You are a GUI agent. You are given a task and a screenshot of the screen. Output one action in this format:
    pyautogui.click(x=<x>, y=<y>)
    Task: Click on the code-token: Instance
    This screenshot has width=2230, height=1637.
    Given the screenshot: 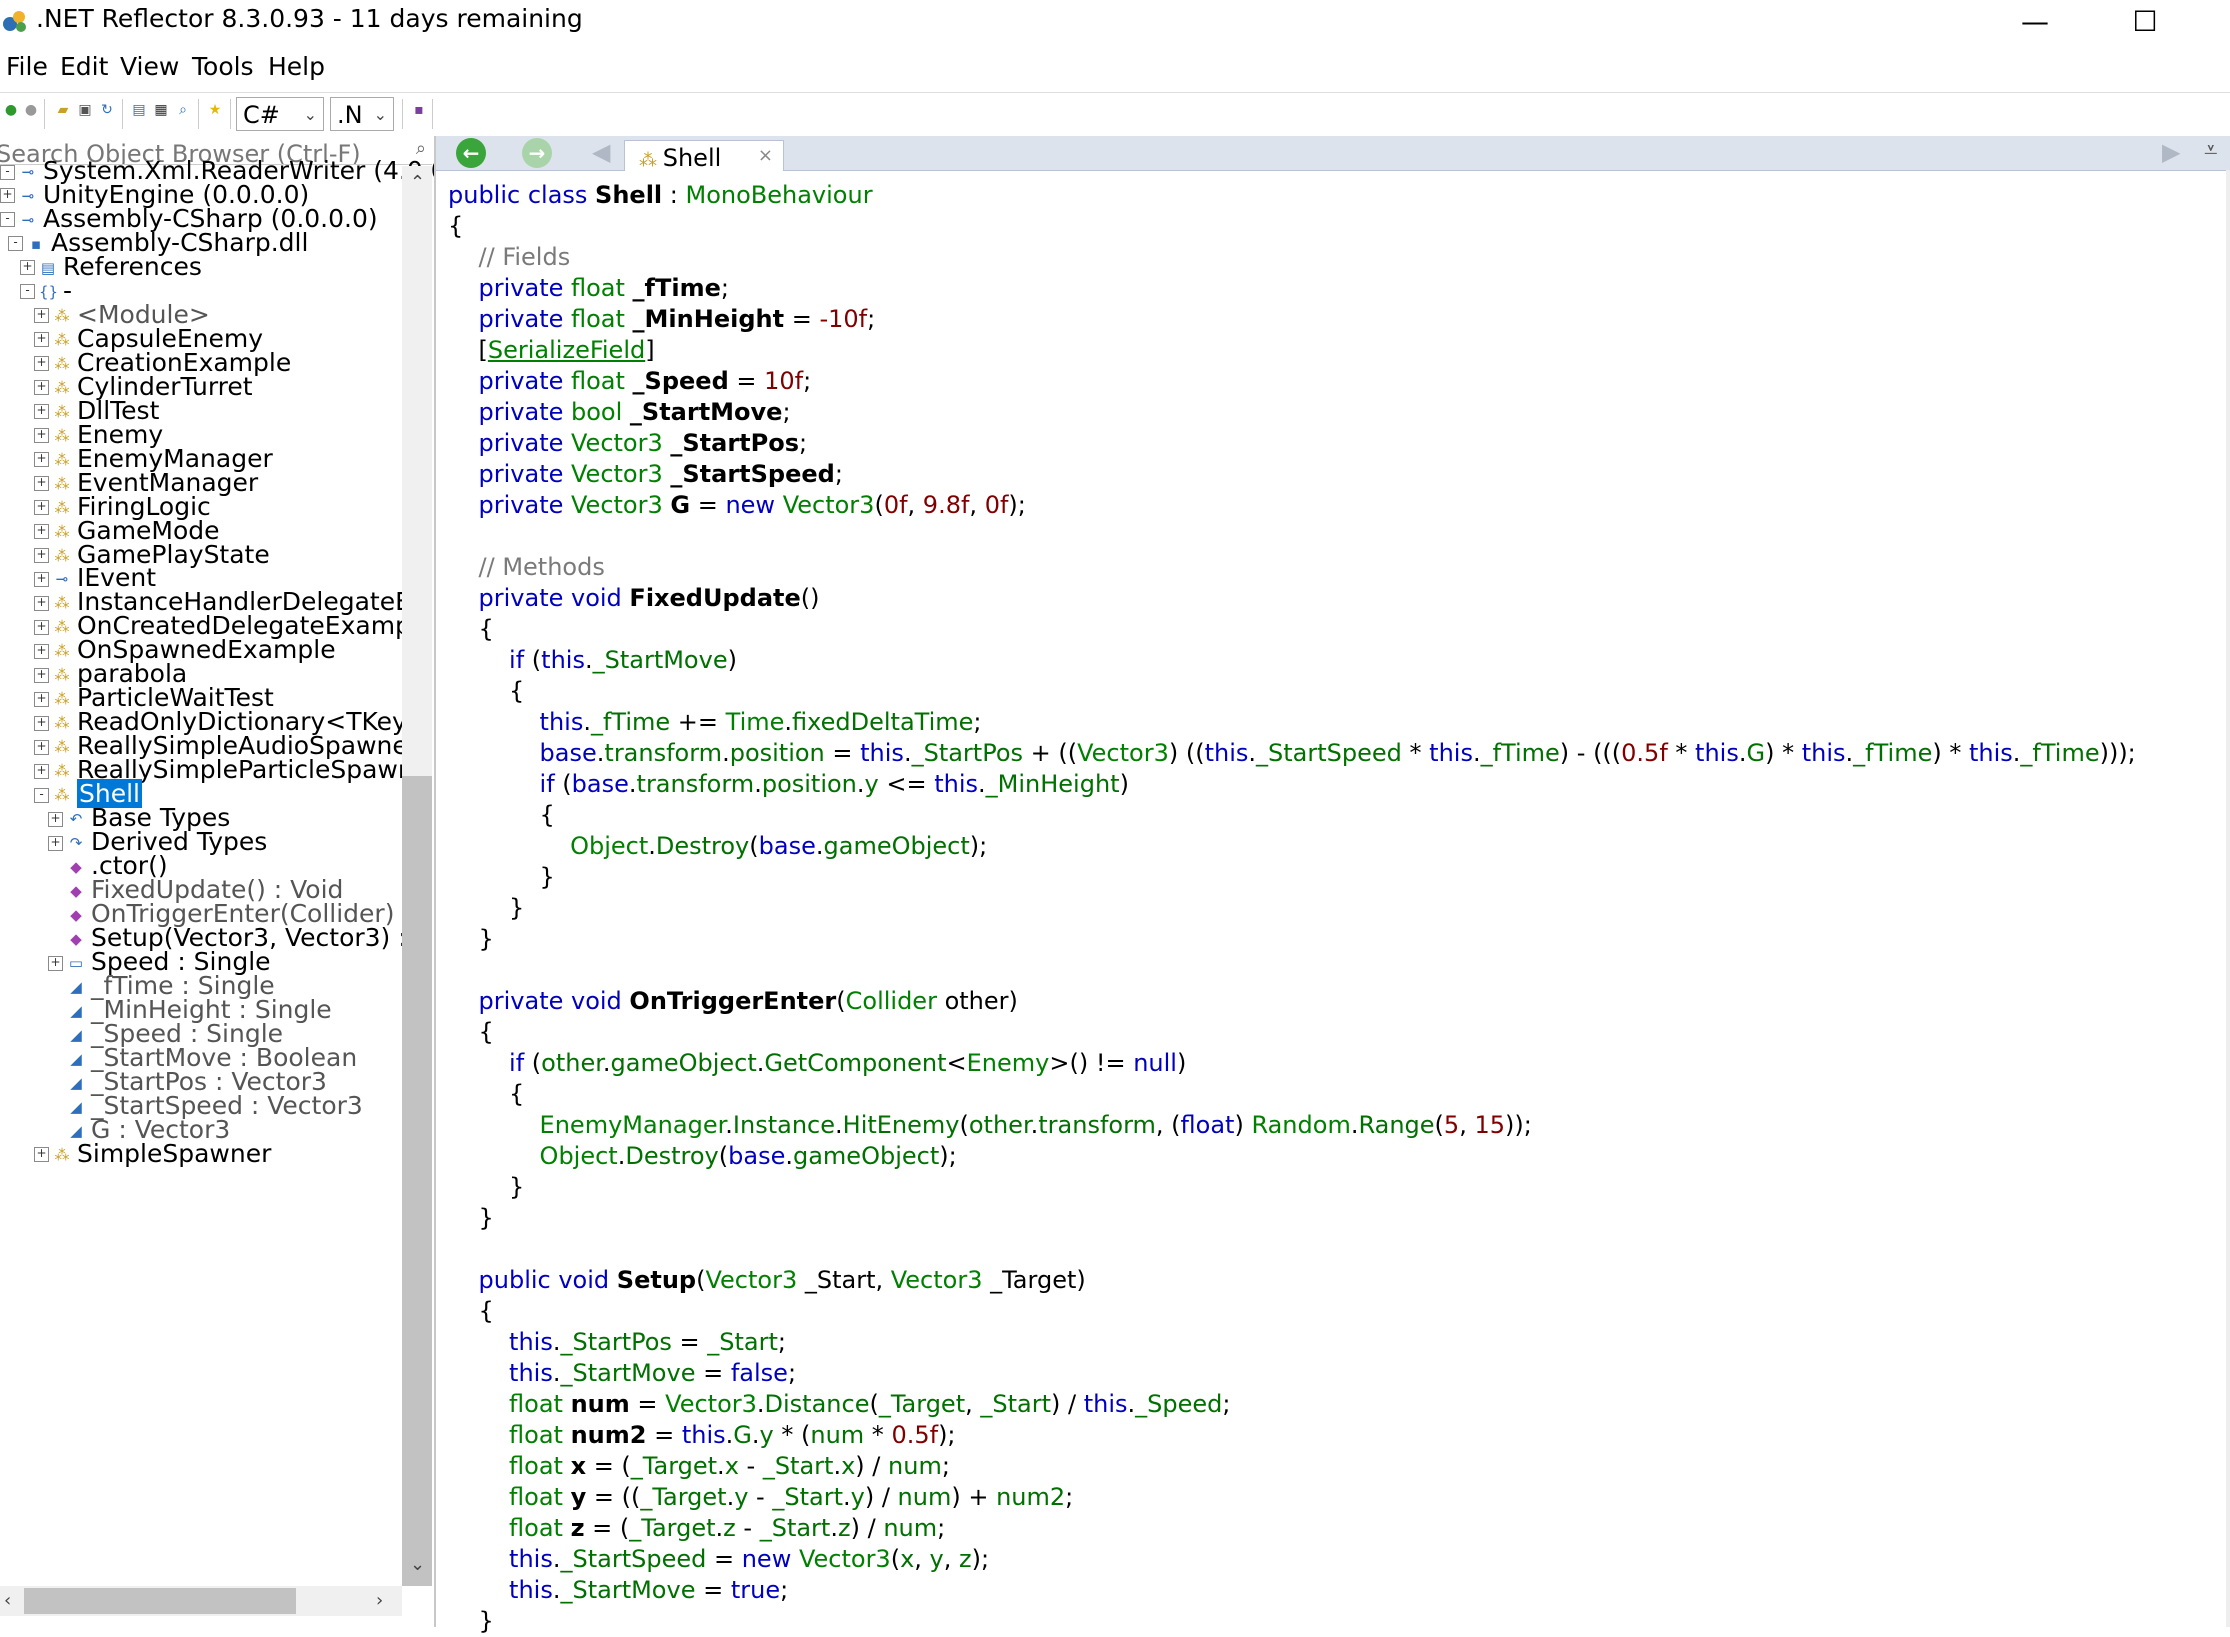 What is the action you would take?
    pyautogui.click(x=783, y=1125)
    